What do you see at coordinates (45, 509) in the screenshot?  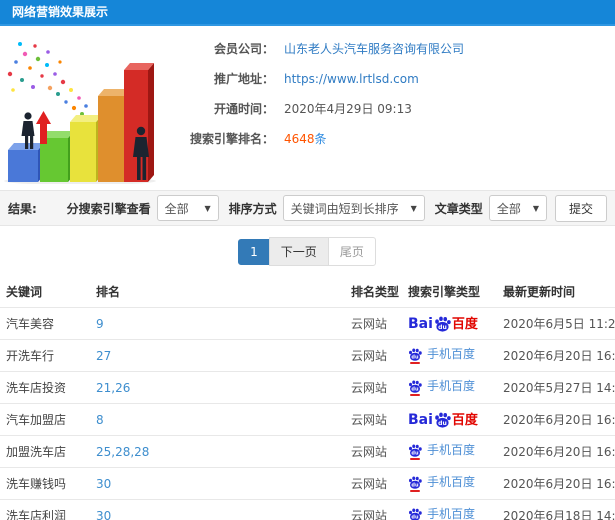 I see `keyword-cell: 洗车店利润` at bounding box center [45, 509].